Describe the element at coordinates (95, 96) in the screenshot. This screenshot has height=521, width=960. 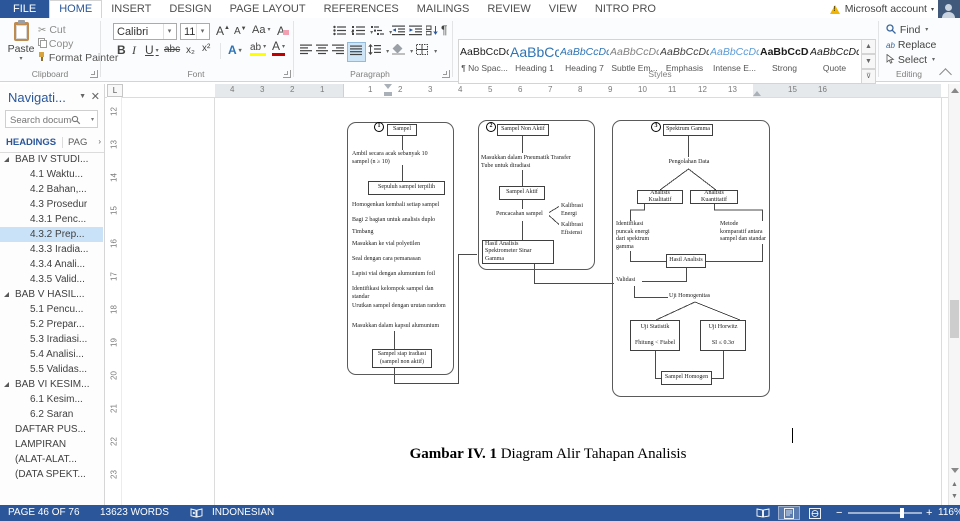
I see `close-icon: ✕` at that location.